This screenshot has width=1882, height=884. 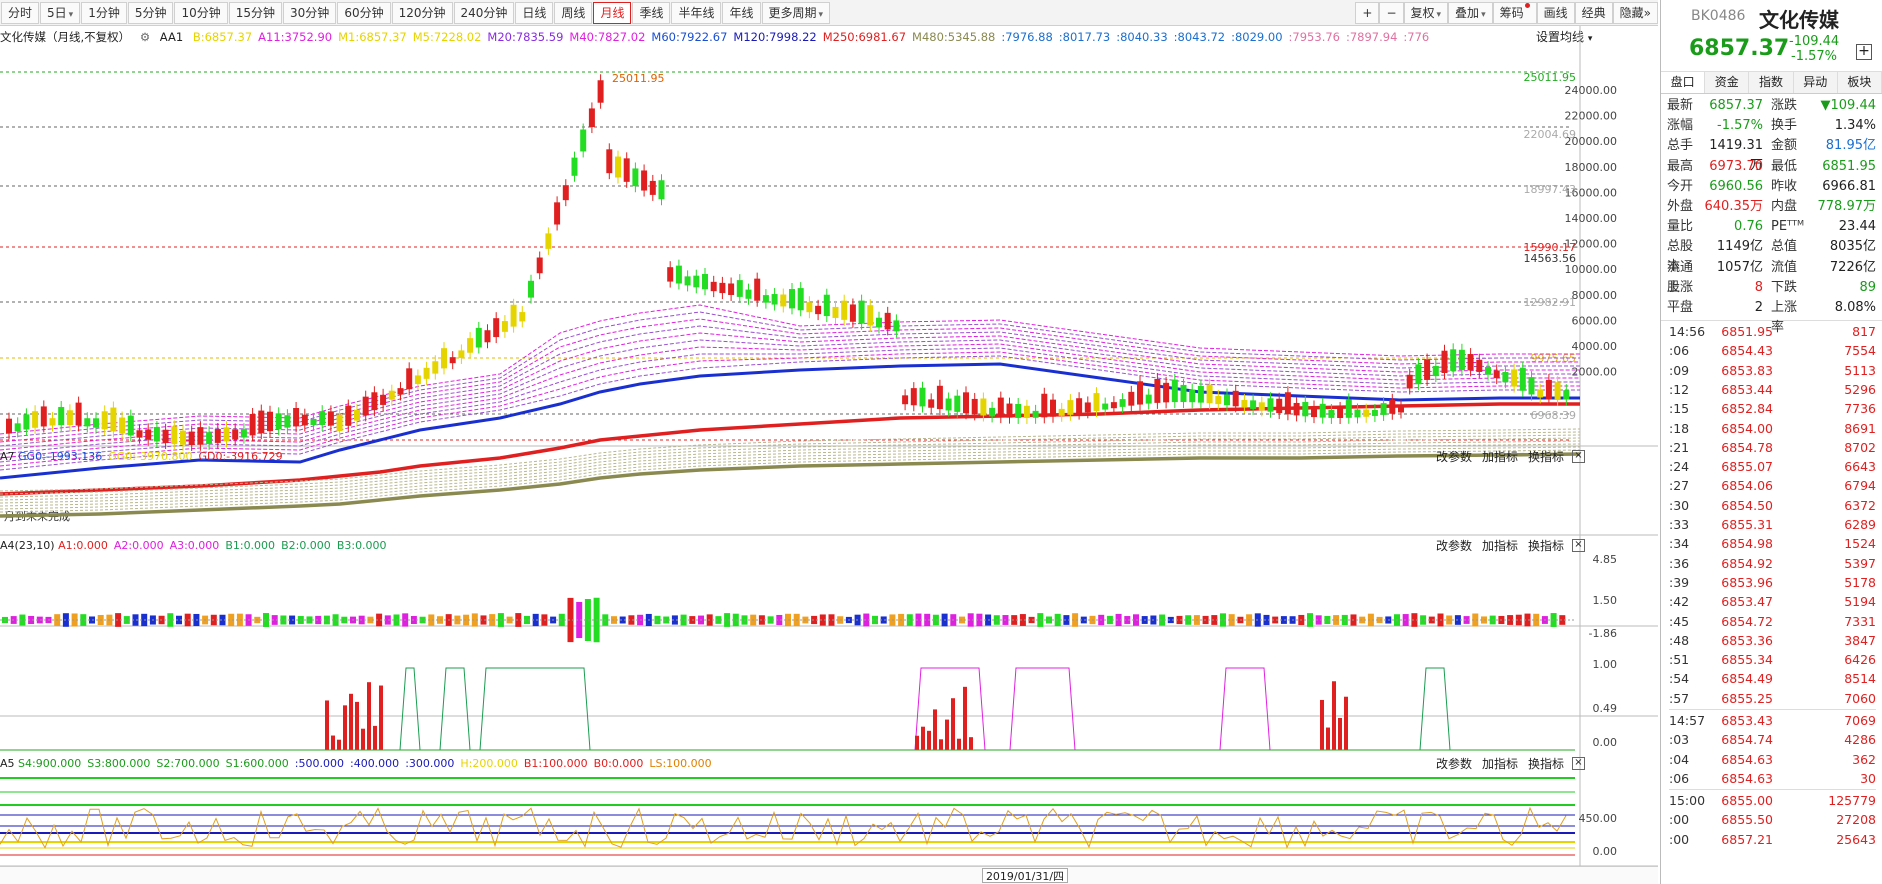 I want to click on add-watchlist-icon: +, so click(x=1864, y=52).